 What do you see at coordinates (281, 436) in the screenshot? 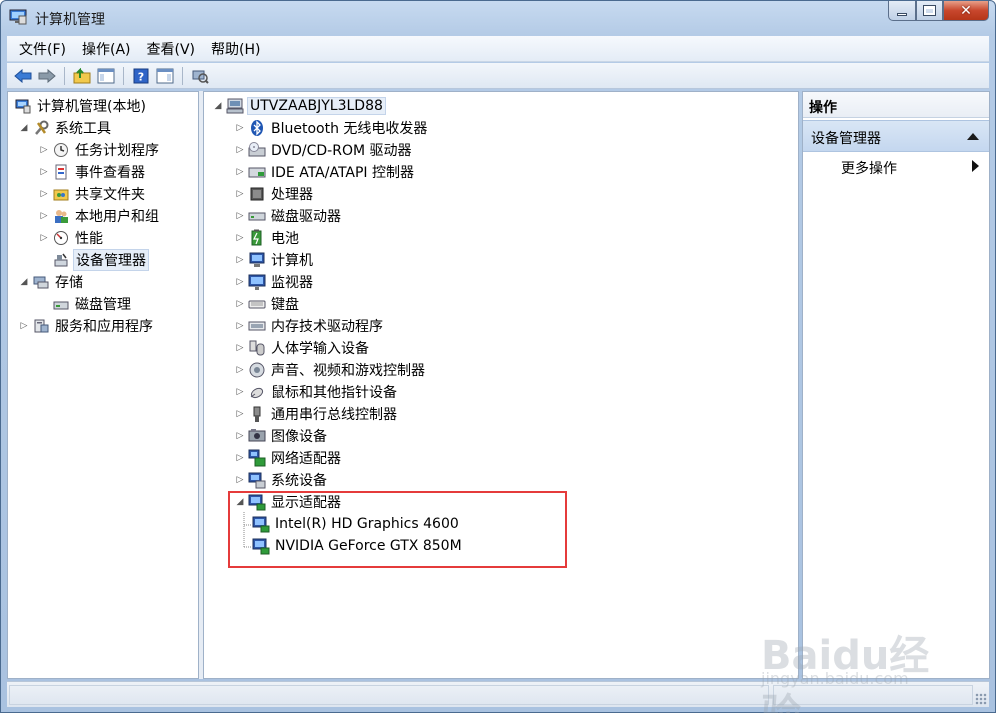
I see `device-category-14: ▷ 图像设备` at bounding box center [281, 436].